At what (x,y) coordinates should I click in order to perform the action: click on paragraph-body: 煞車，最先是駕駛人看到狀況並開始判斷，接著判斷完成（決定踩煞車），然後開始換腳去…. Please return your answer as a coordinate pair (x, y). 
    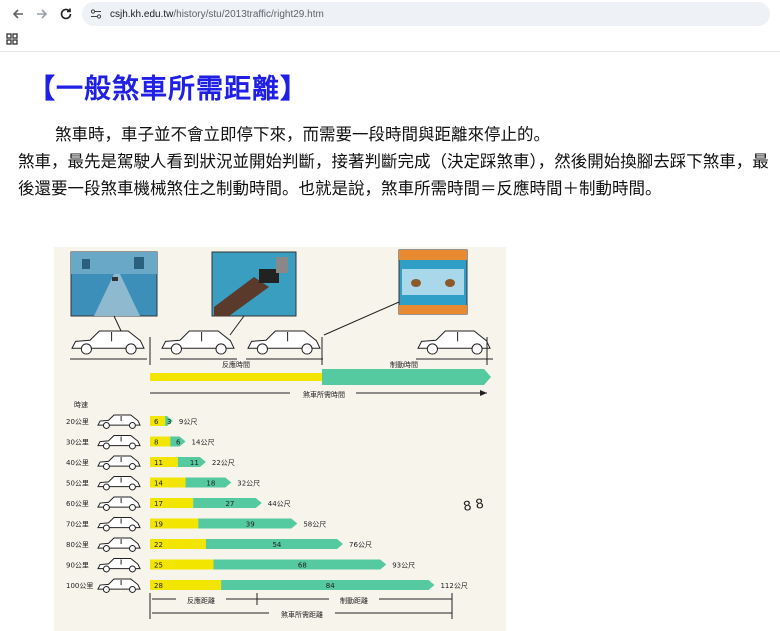
    Looking at the image, I should click on (393, 175).